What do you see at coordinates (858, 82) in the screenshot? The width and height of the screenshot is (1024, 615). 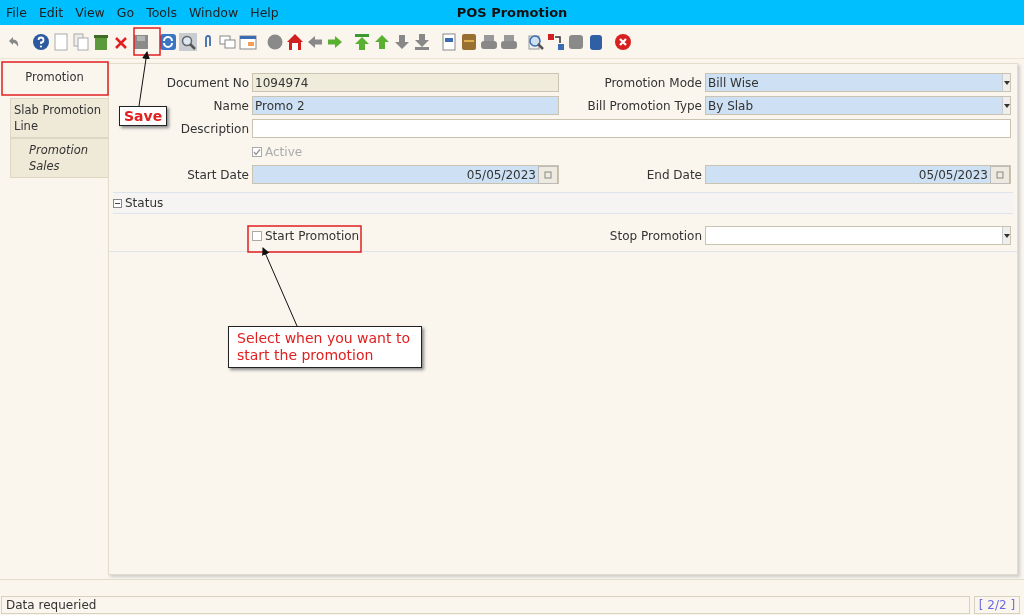 I see `dropdown-field: Bill Wise` at bounding box center [858, 82].